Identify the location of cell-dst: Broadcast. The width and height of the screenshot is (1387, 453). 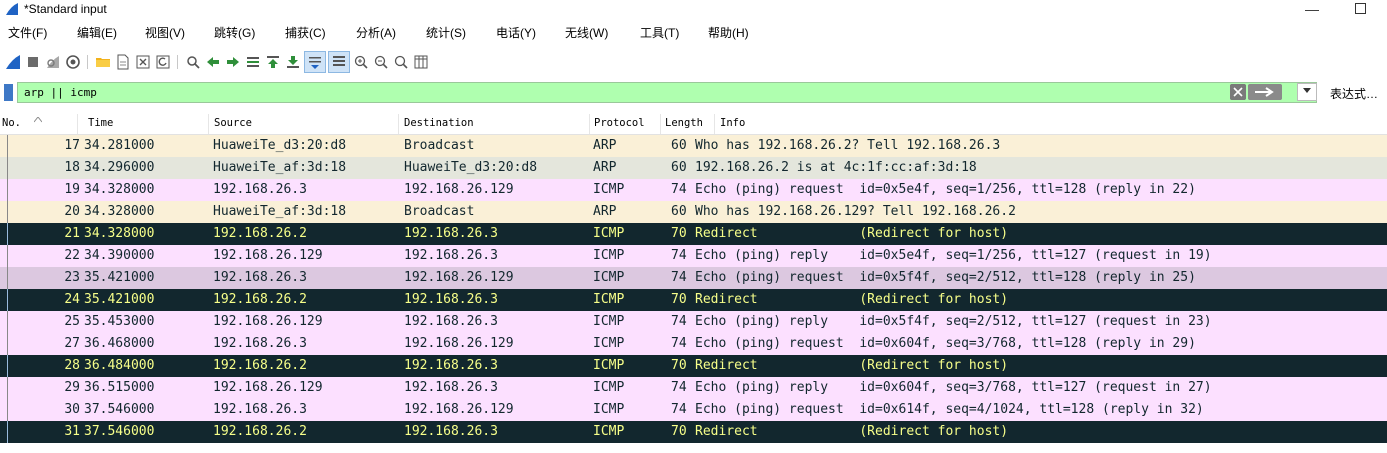
(439, 211).